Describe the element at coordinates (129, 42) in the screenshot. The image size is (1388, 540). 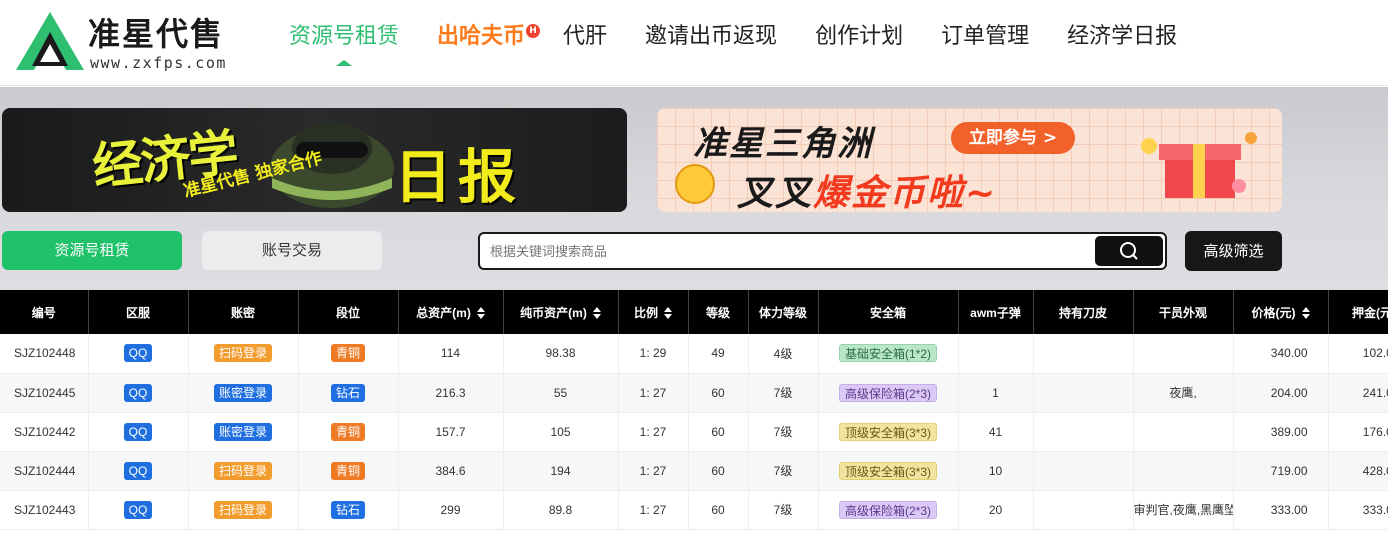
I see `site-logo: 准星代售 www.zxfps.com` at that location.